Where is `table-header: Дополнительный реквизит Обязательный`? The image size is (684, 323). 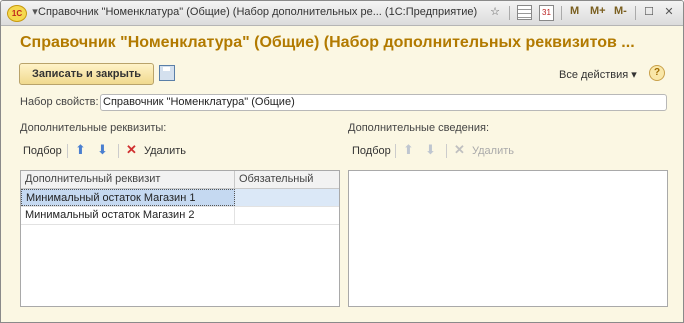 table-header: Дополнительный реквизит Обязательный is located at coordinates (180, 180).